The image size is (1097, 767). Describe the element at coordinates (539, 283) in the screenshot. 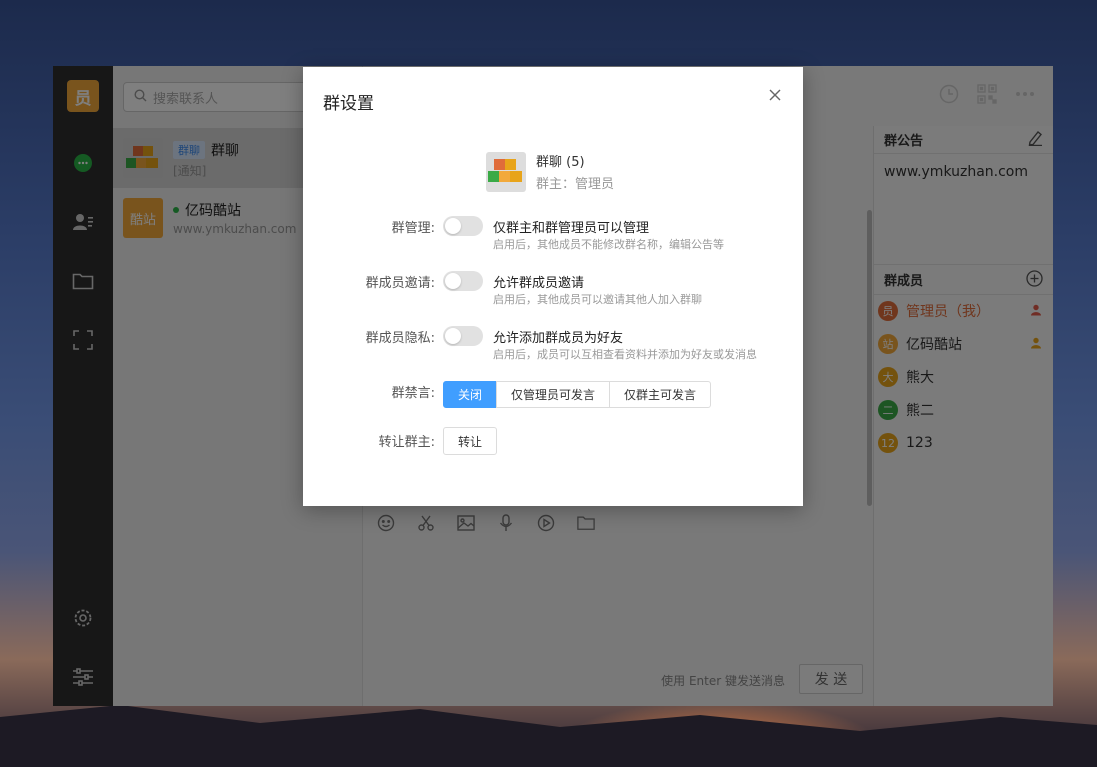

I see `row-title-invite: 允许群成员邀请` at that location.